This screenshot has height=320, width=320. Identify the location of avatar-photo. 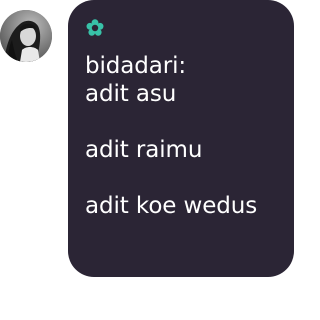
(26, 36).